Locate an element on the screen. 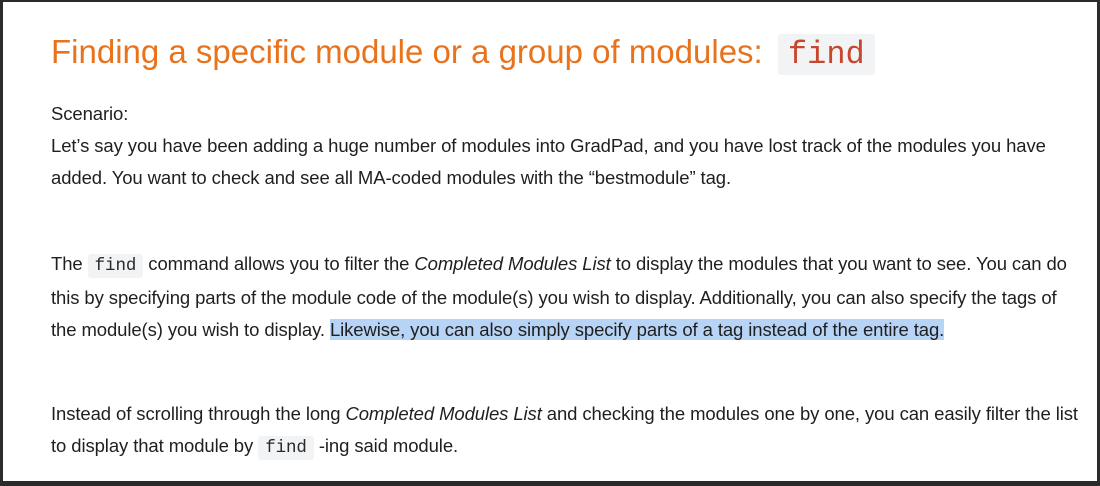  p3-text-1: Instead of scrolling through the long is located at coordinates (196, 413).